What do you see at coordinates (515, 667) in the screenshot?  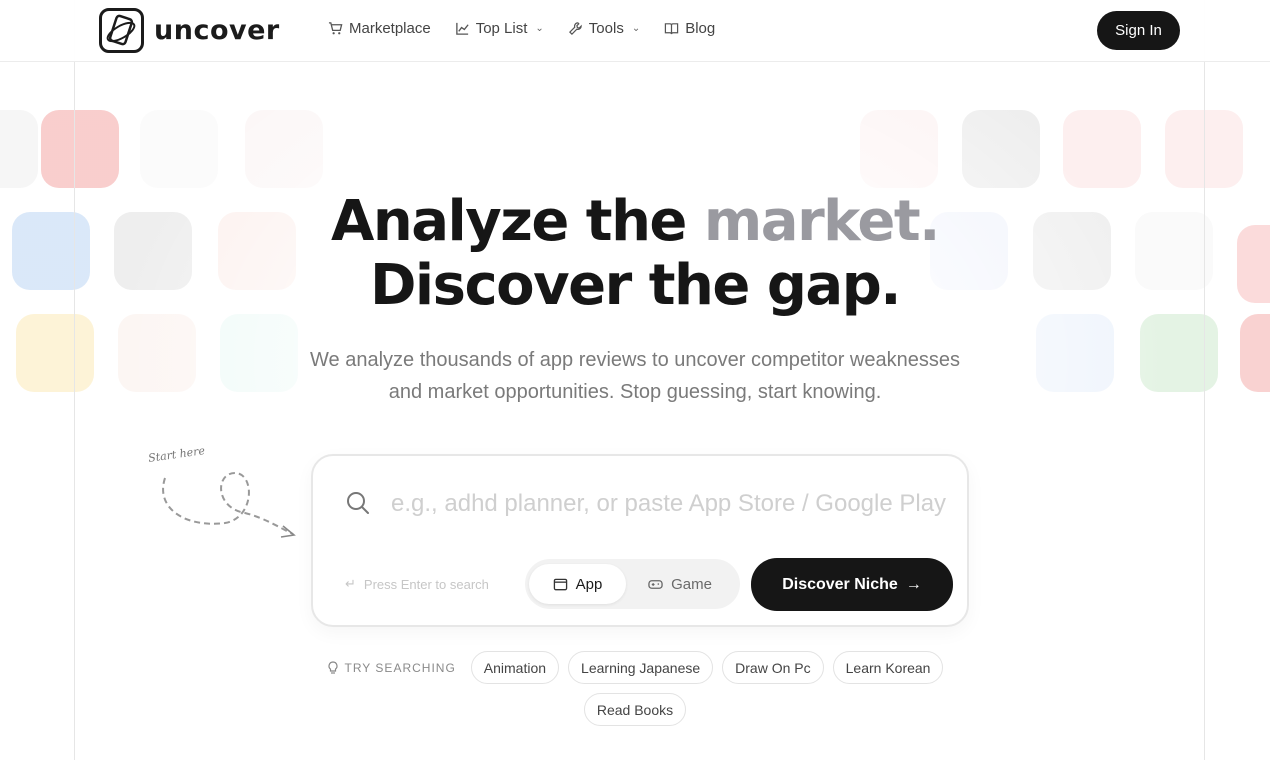 I see `suggestion-chip: Animation` at bounding box center [515, 667].